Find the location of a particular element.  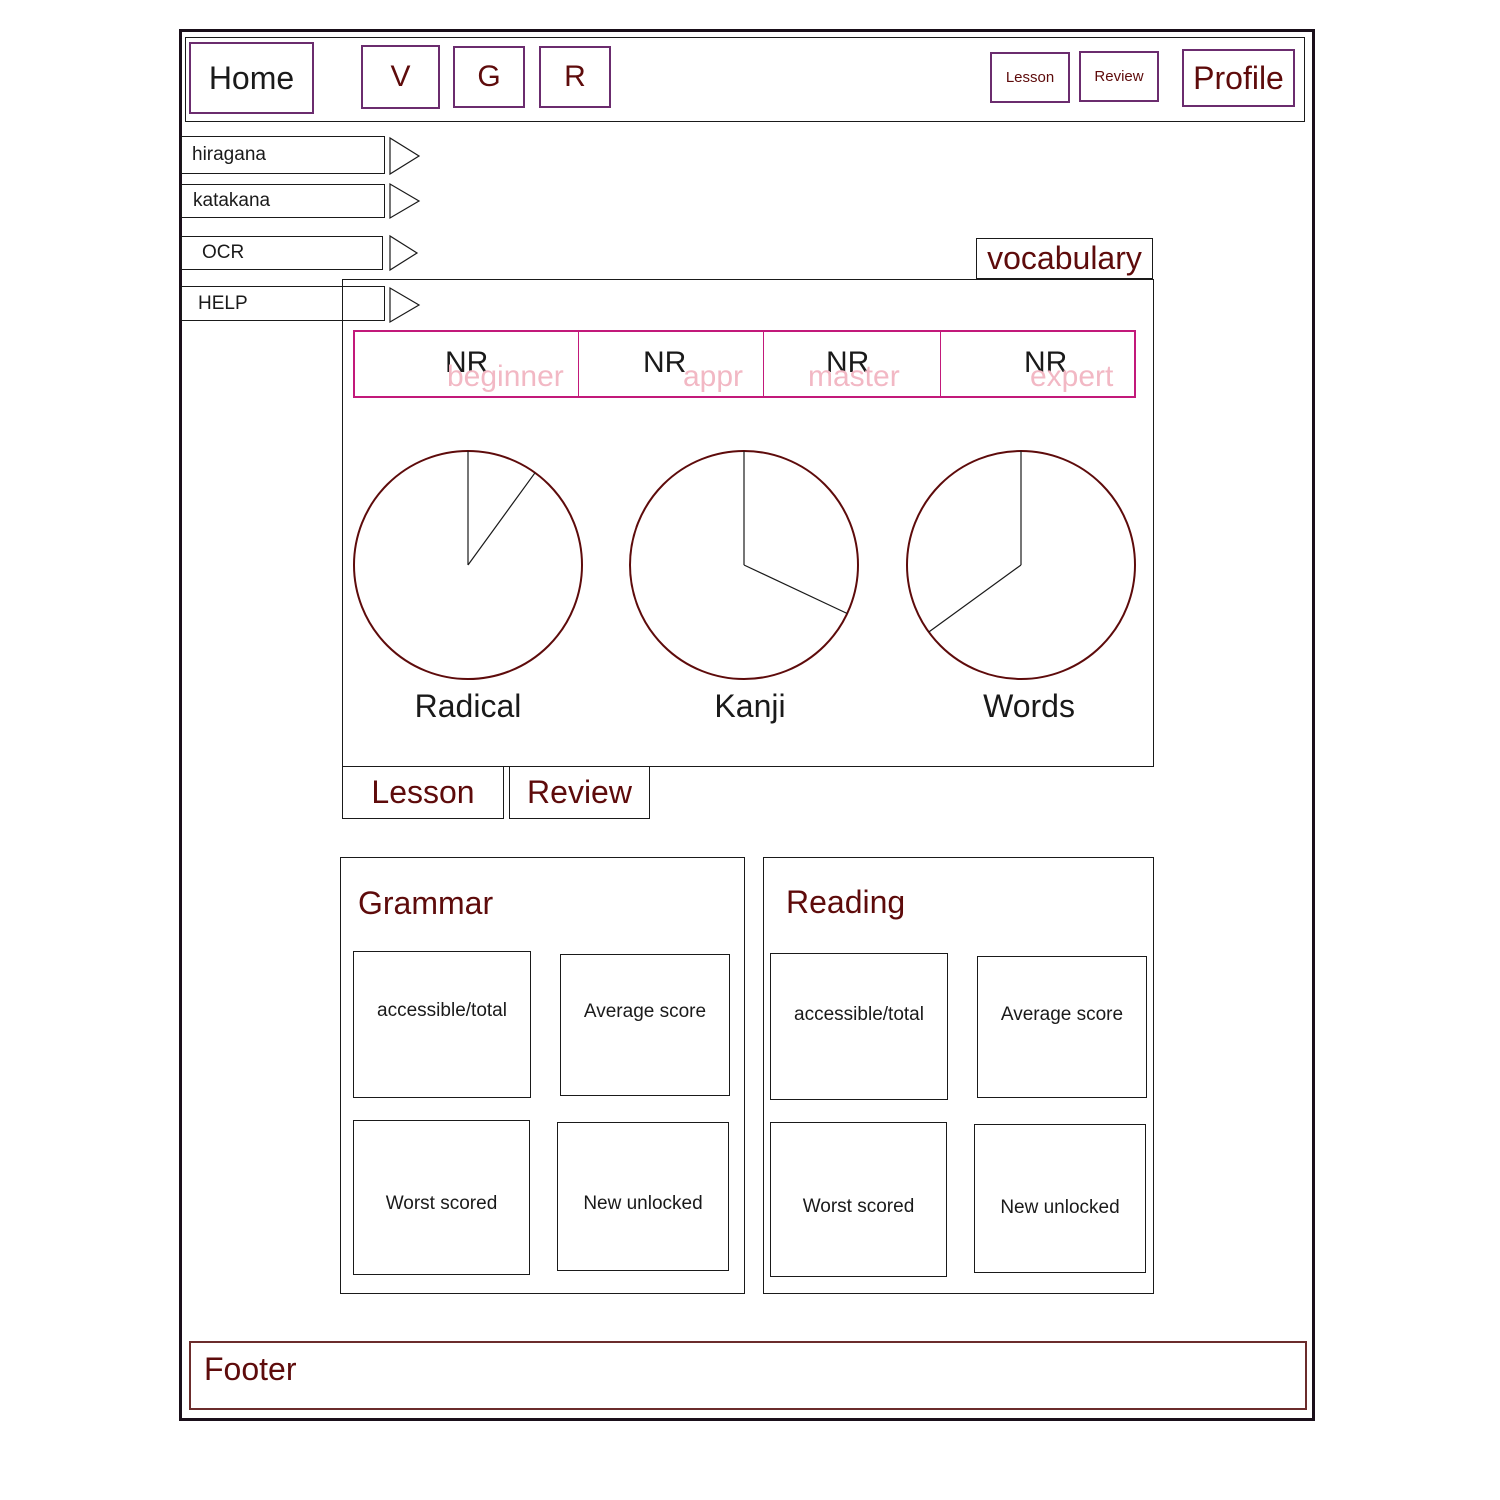

vocabulary-tab: vocabulary is located at coordinates (1064, 258).